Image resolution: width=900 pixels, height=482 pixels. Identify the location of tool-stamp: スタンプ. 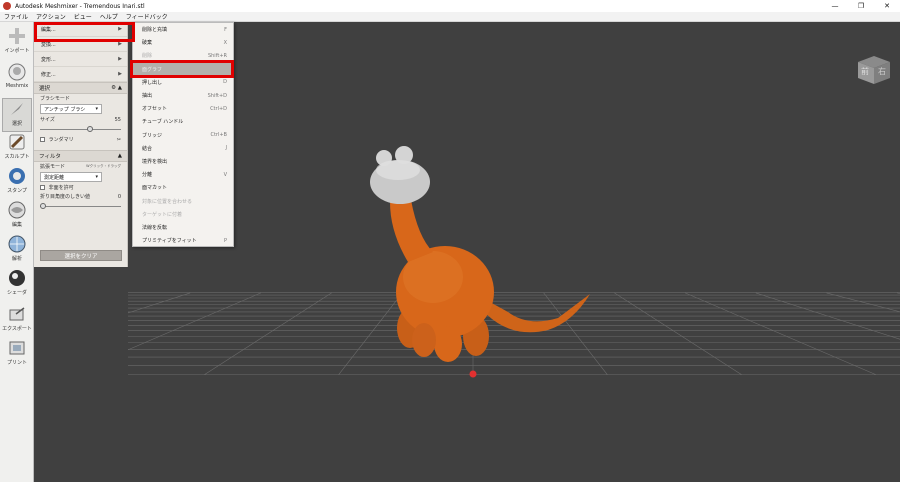
(17, 183).